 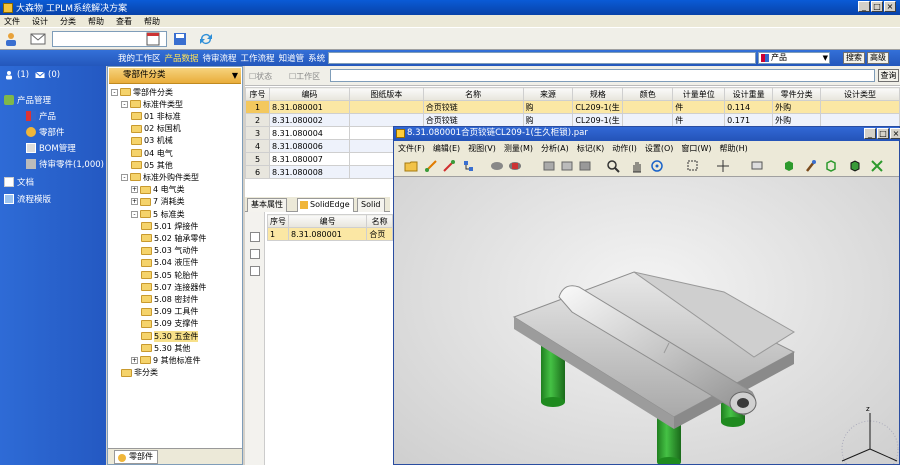 What do you see at coordinates (371, 205) in the screenshot?
I see `tab-solid: Solid` at bounding box center [371, 205].